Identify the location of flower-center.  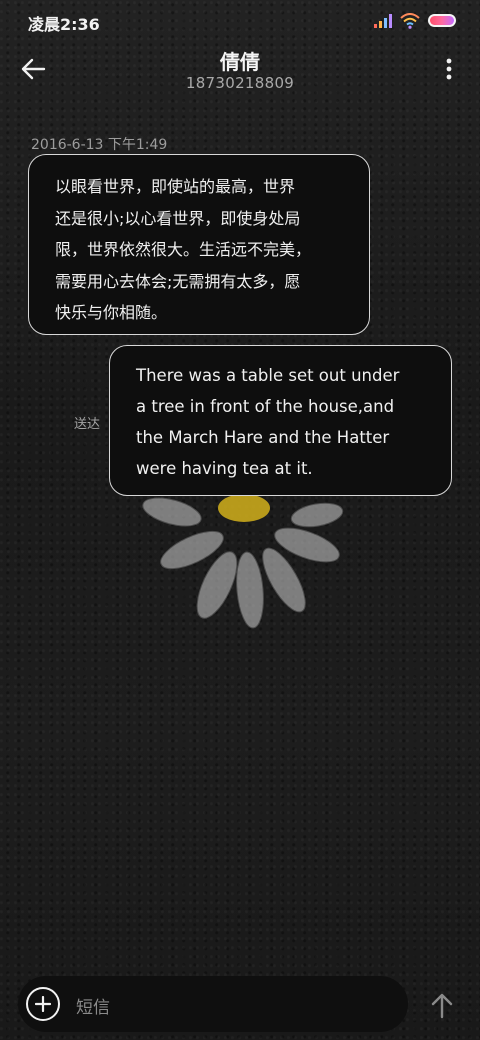
(244, 508).